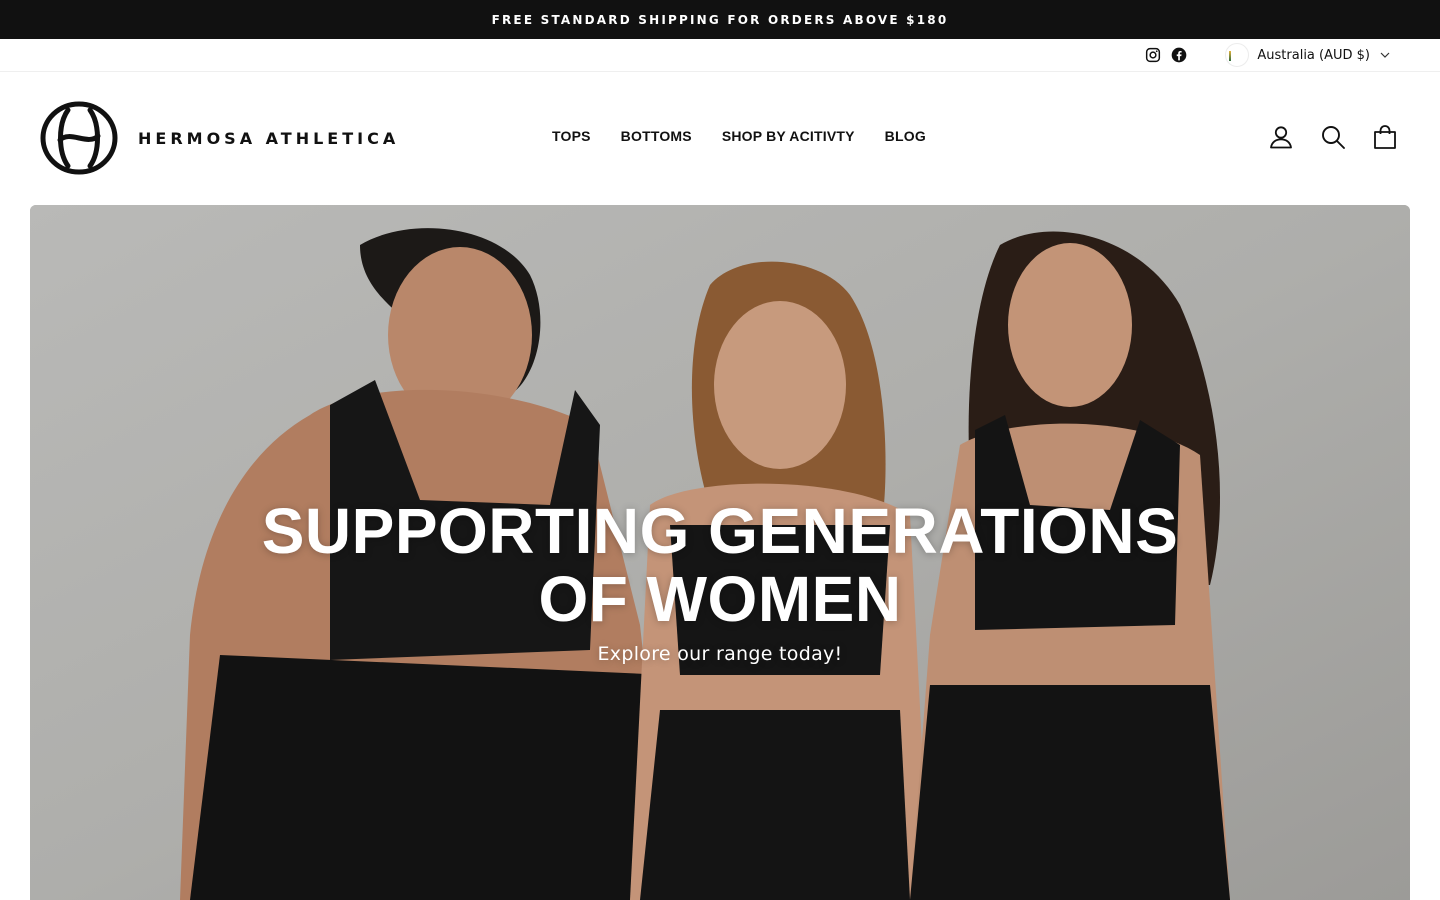 This screenshot has height=900, width=1440. What do you see at coordinates (656, 136) in the screenshot?
I see `nav-bottoms: BOTTOMS` at bounding box center [656, 136].